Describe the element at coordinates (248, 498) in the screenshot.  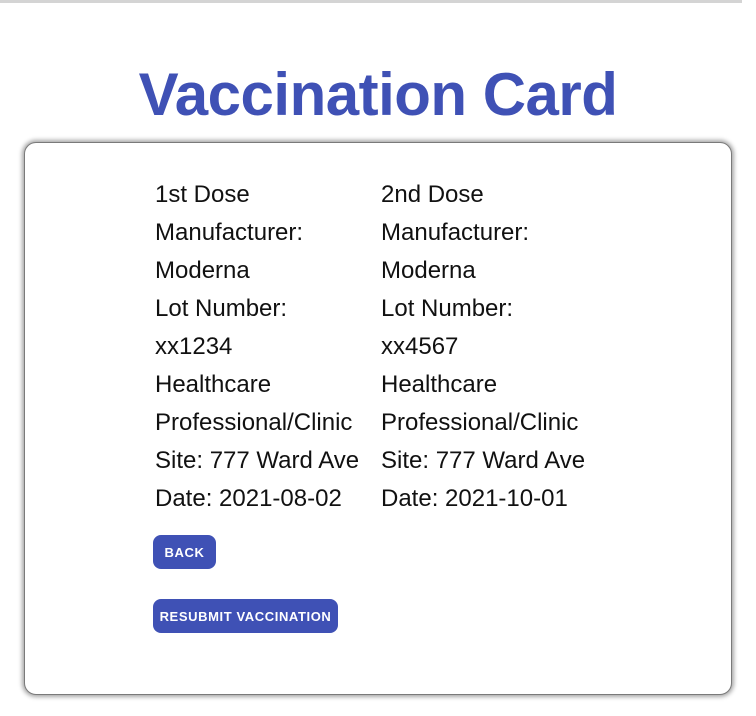
I see `date-value: Date: 2021-08-02` at that location.